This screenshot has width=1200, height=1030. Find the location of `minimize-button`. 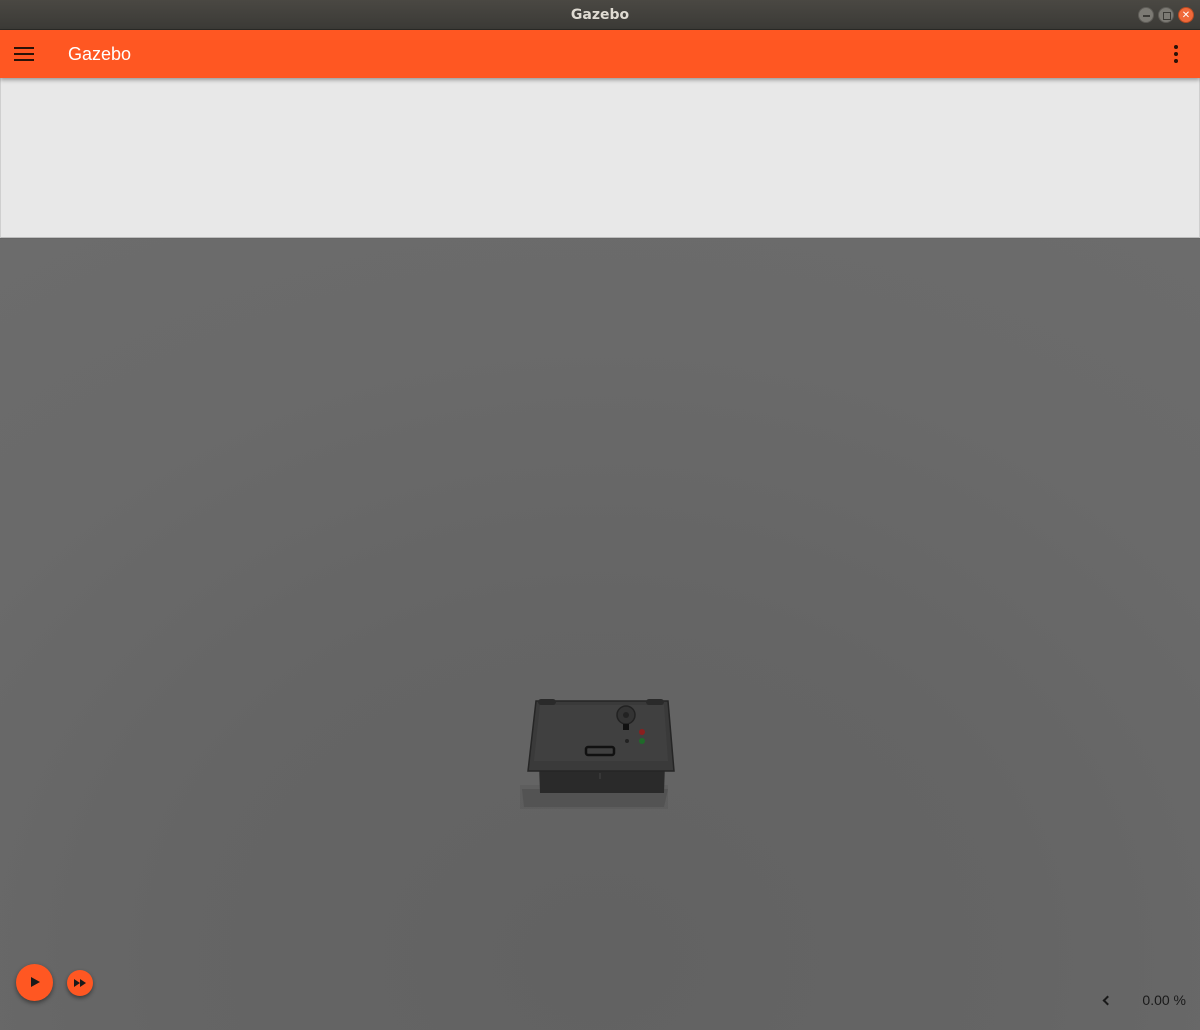

minimize-button is located at coordinates (1146, 15).